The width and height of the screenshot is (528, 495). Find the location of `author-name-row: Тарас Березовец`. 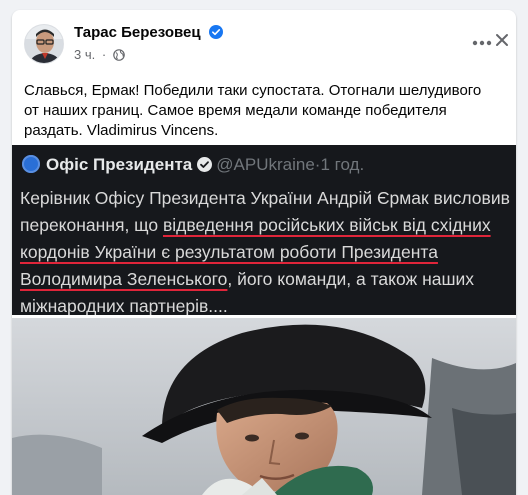

author-name-row: Тарас Березовец is located at coordinates (148, 33).